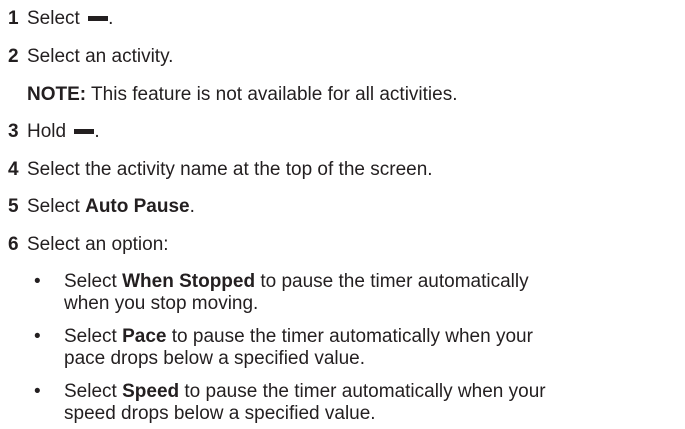 This screenshot has height=429, width=685. I want to click on step-5: 5 Select Auto Pause., so click(101, 207).